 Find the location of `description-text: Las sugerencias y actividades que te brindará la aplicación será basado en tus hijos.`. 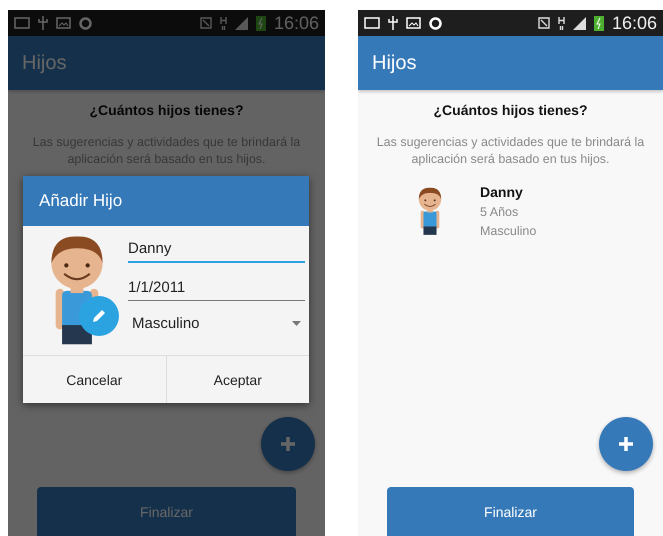

description-text: Las sugerencias y actividades que te brindará la aplicación será basado en tus hijos. is located at coordinates (511, 151).